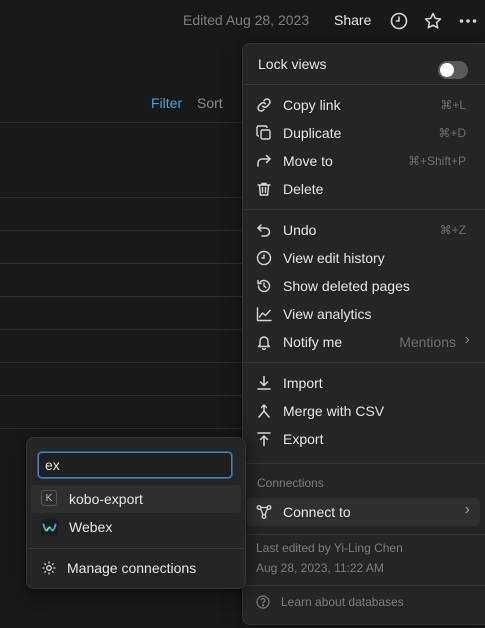 This screenshot has height=628, width=485. Describe the element at coordinates (312, 133) in the screenshot. I see `menu-item-label: Duplicate` at that location.